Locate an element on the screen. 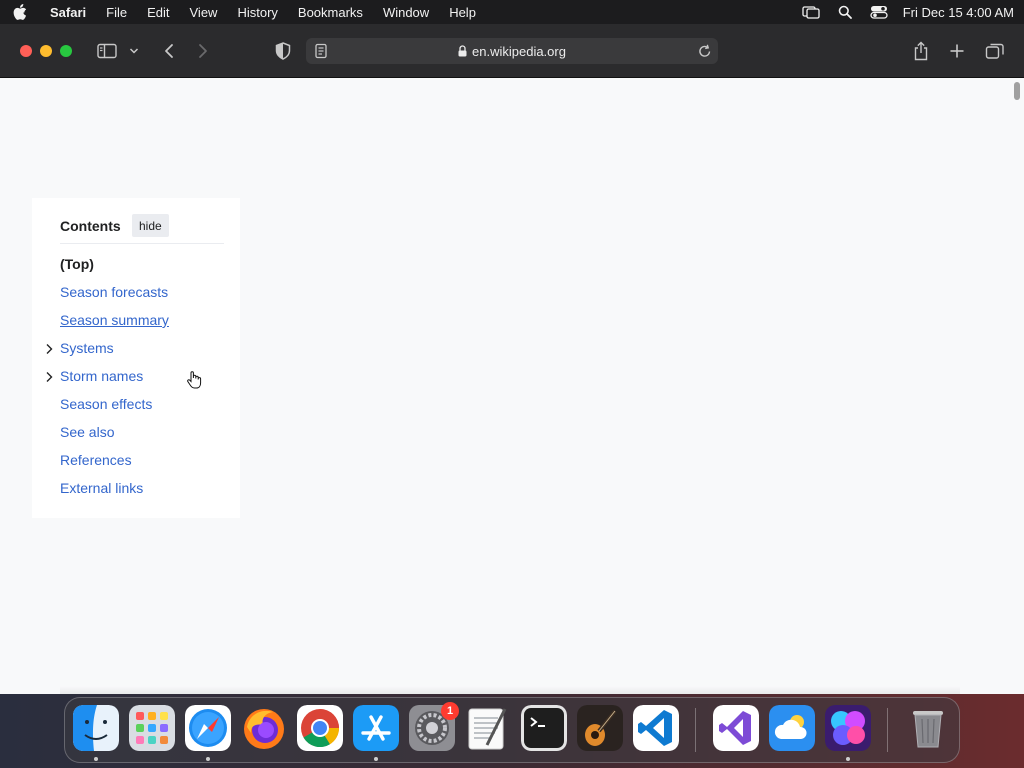 The image size is (1024, 768). toc-item-external-links: External links is located at coordinates (136, 488).